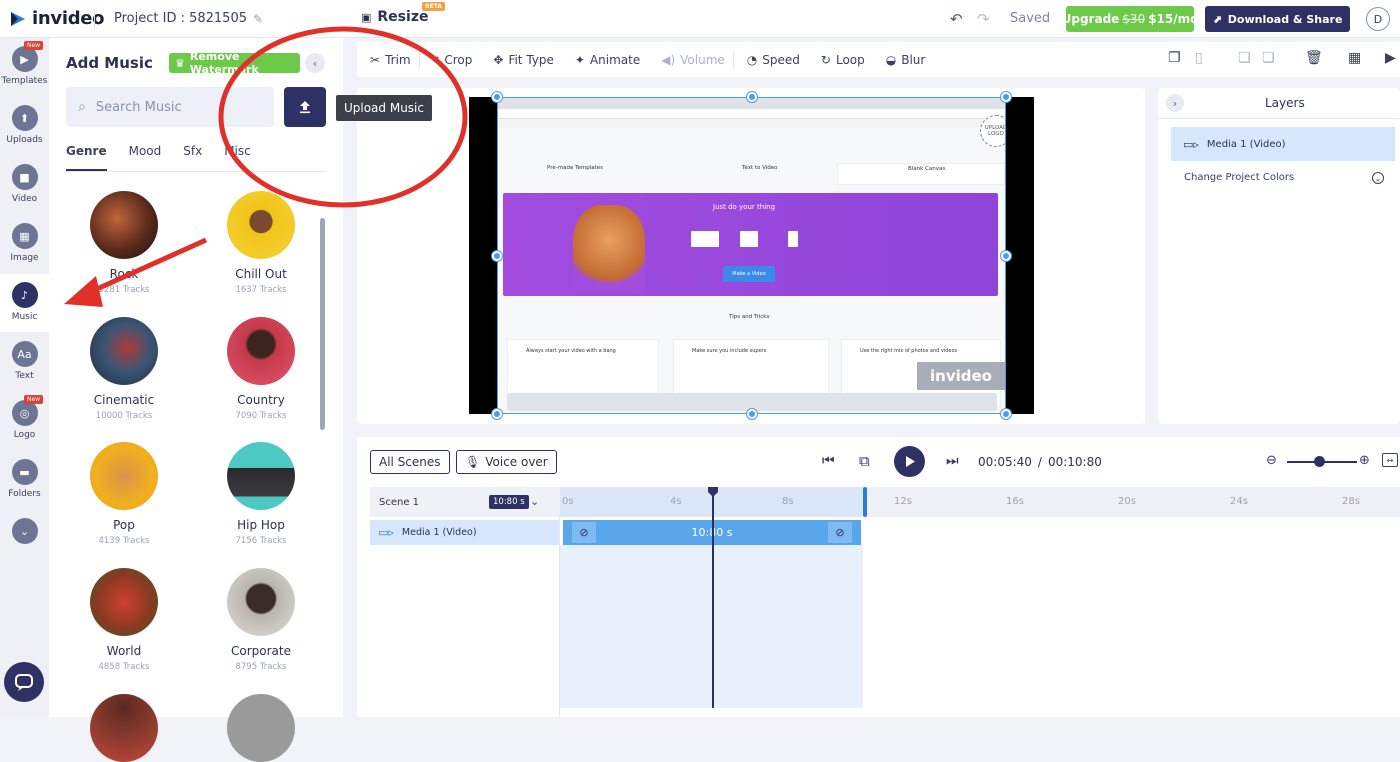 The image size is (1400, 762). What do you see at coordinates (1074, 462) in the screenshot?
I see `total-time: 00:10:80` at bounding box center [1074, 462].